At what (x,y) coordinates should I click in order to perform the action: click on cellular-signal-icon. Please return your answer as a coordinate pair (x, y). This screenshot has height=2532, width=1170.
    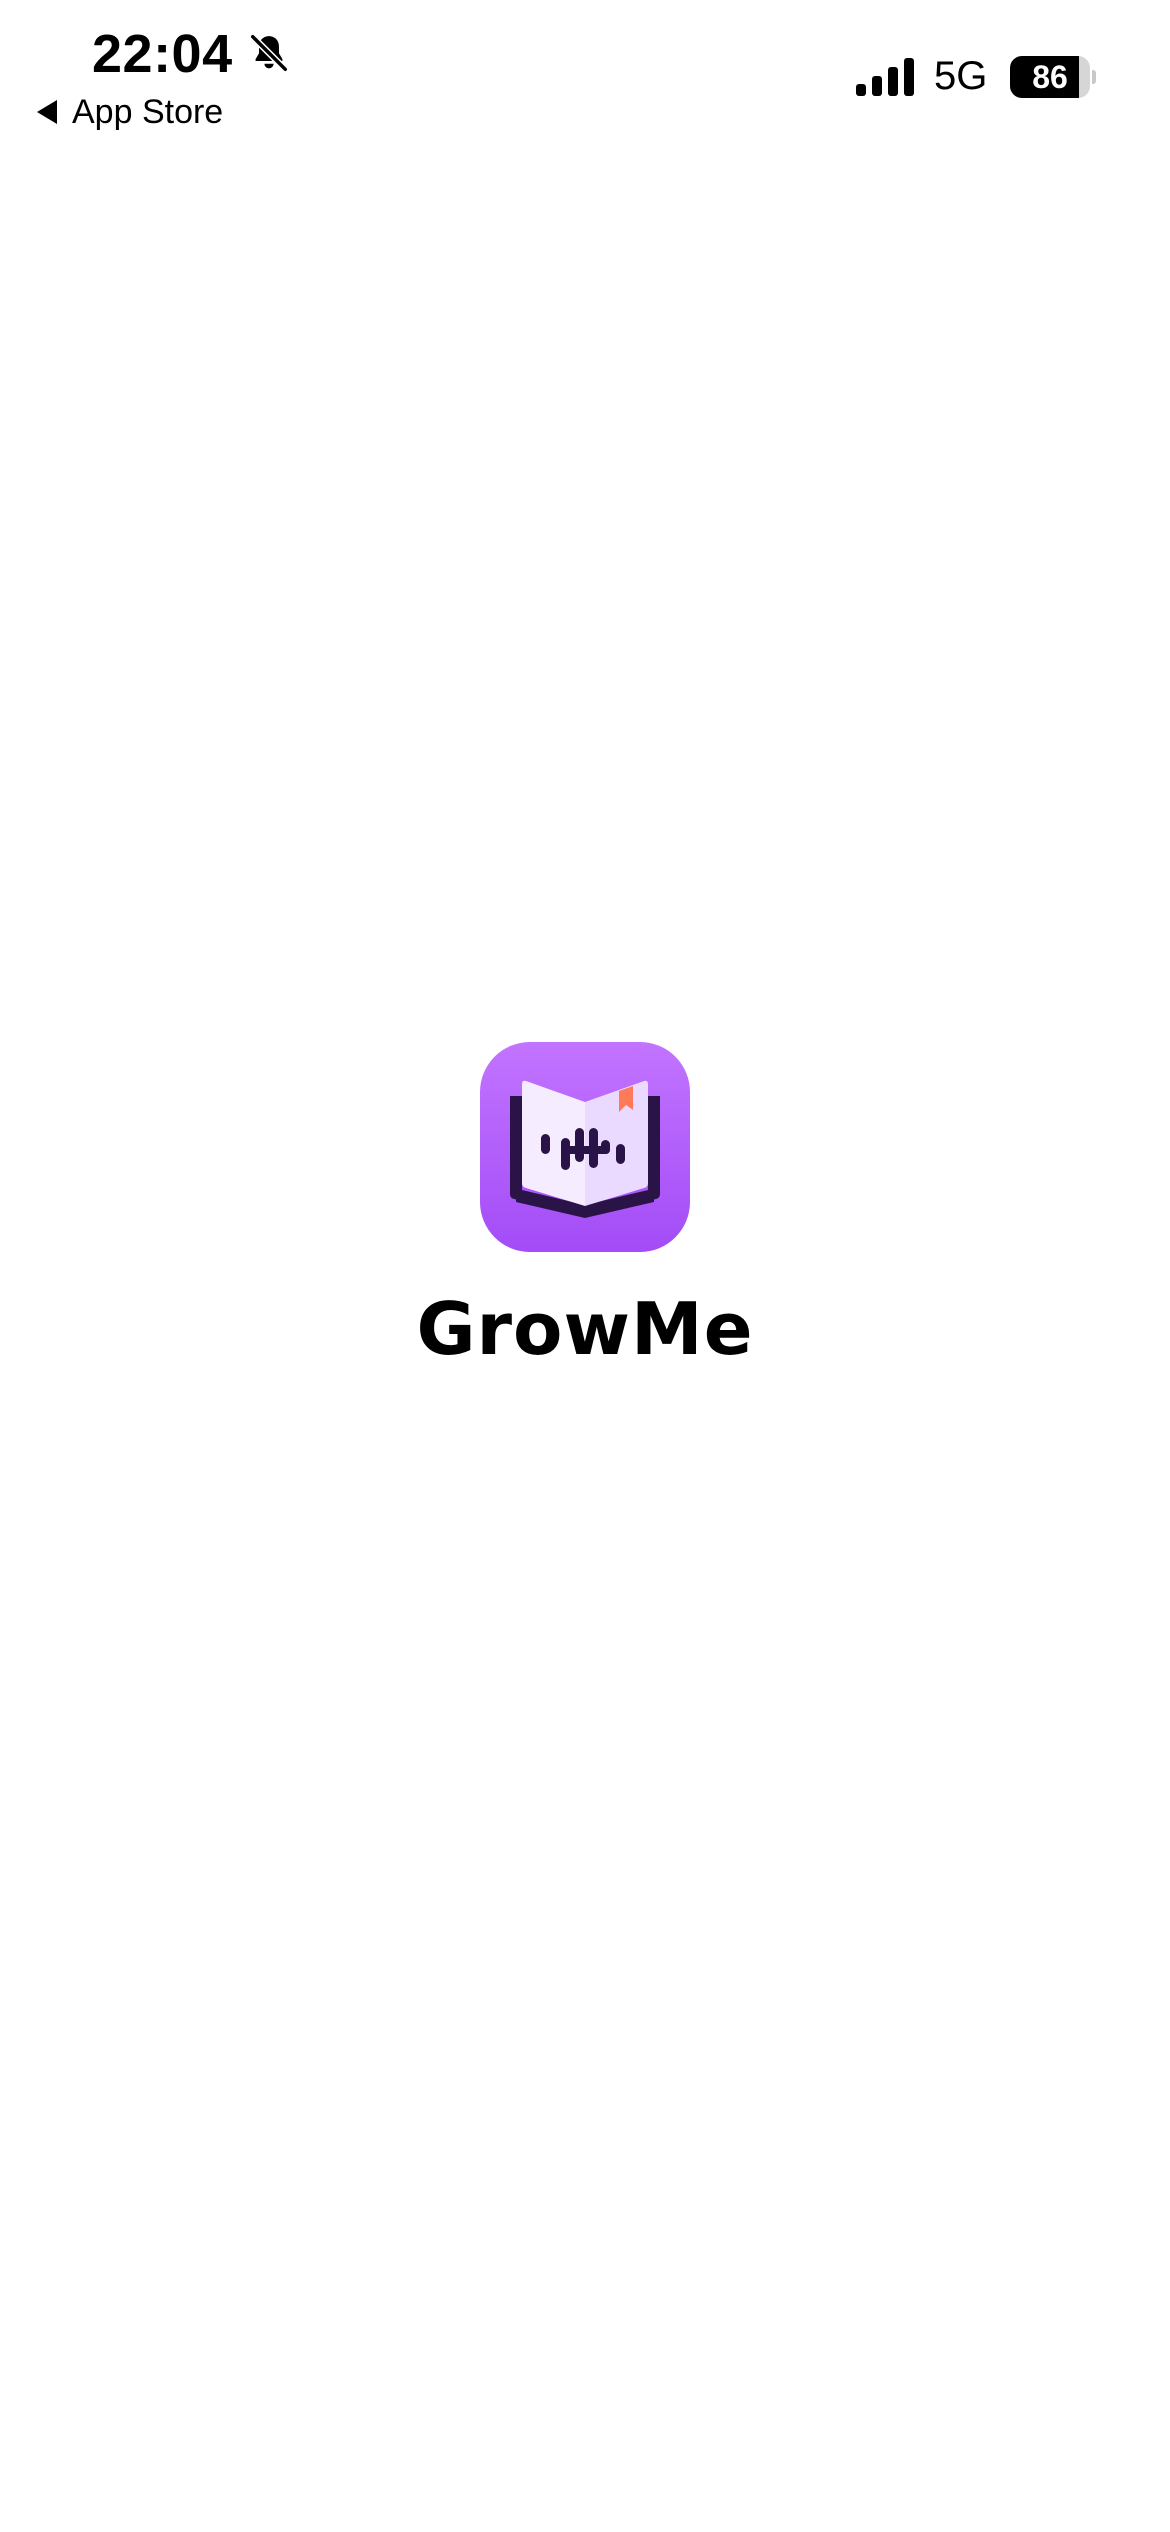
    Looking at the image, I should click on (885, 77).